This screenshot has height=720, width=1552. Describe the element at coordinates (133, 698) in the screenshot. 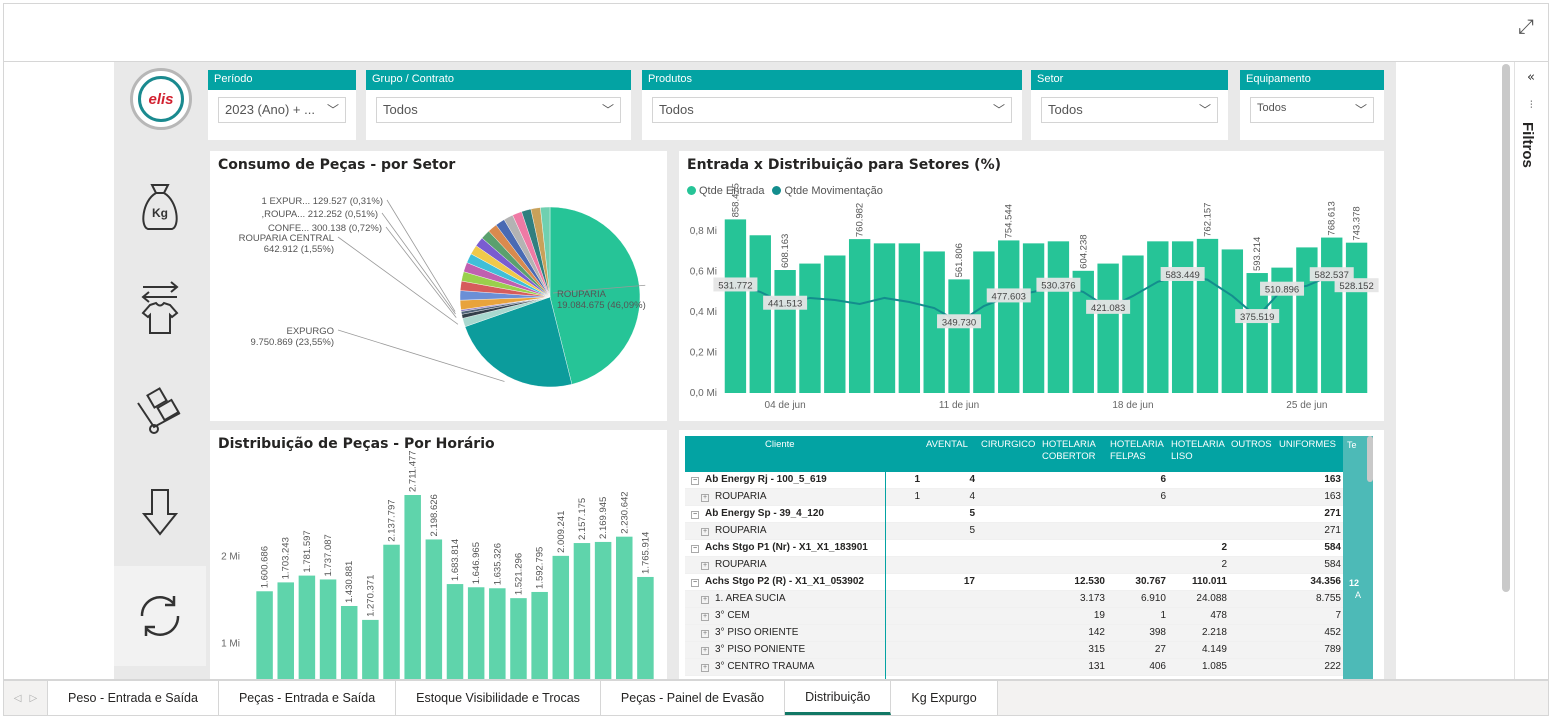

I see `tab-peso-entrada-saida: Peso - Entrada e Saída` at that location.